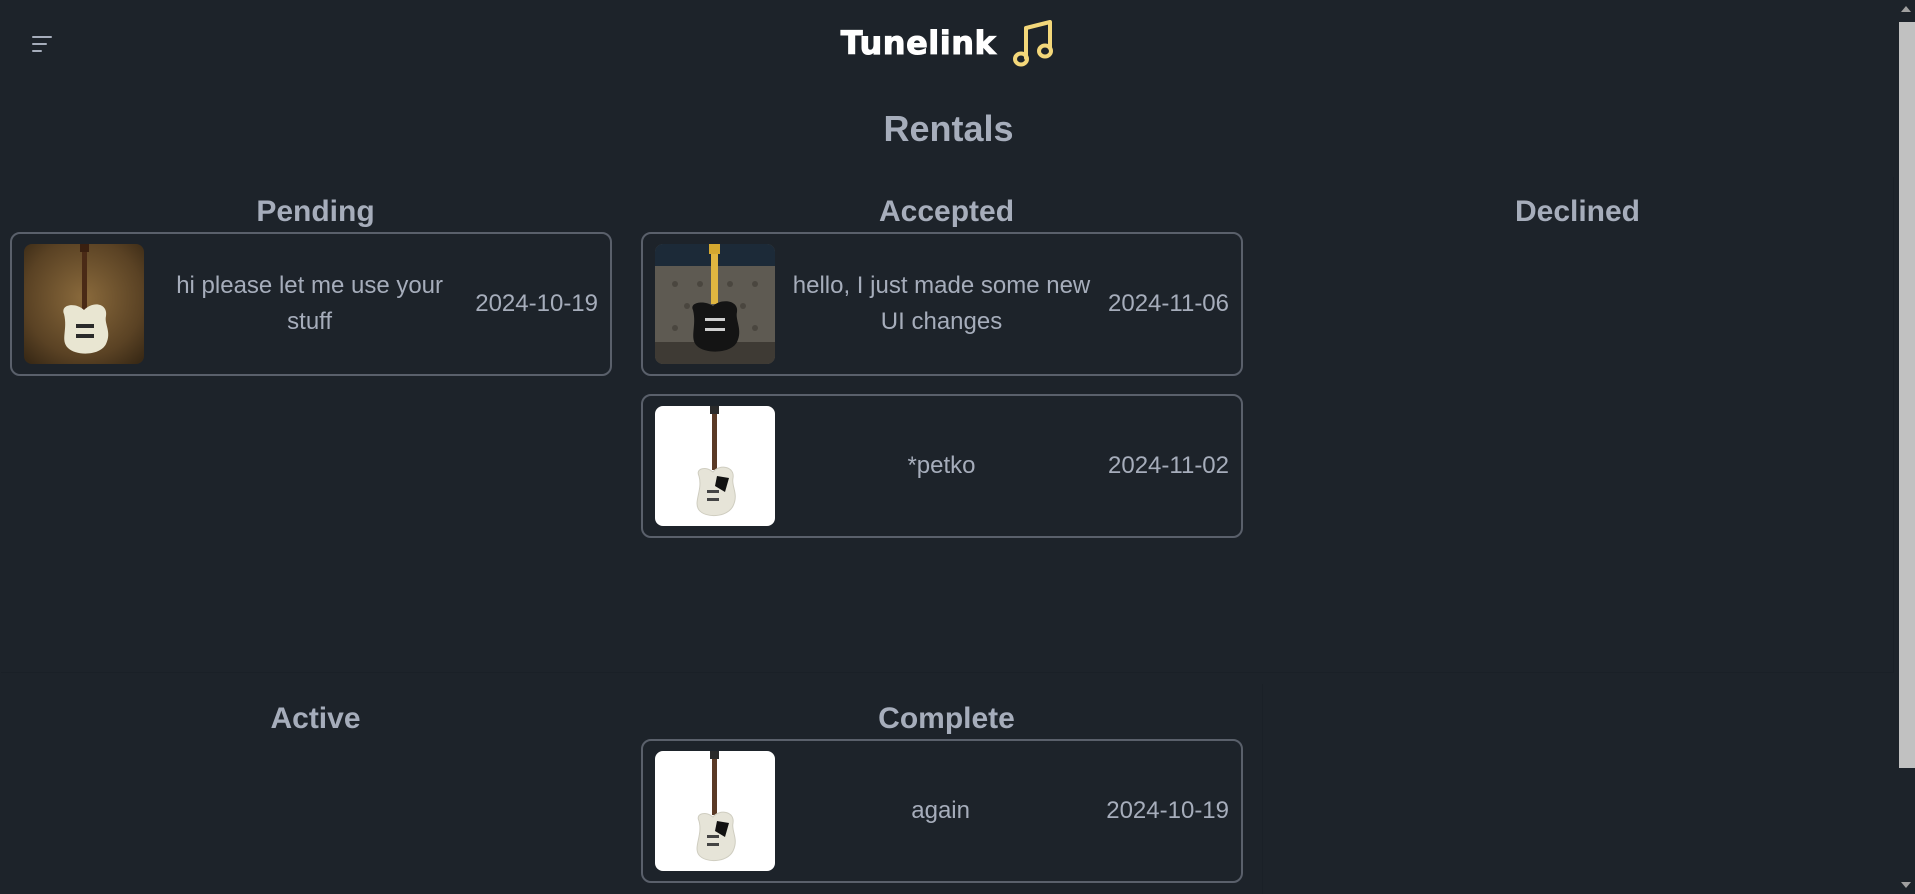  What do you see at coordinates (1168, 303) in the screenshot?
I see `rental-date: 2024-11-06` at bounding box center [1168, 303].